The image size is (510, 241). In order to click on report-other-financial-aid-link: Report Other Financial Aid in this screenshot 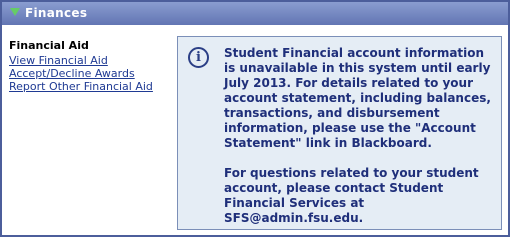, I will do `click(89, 86)`.